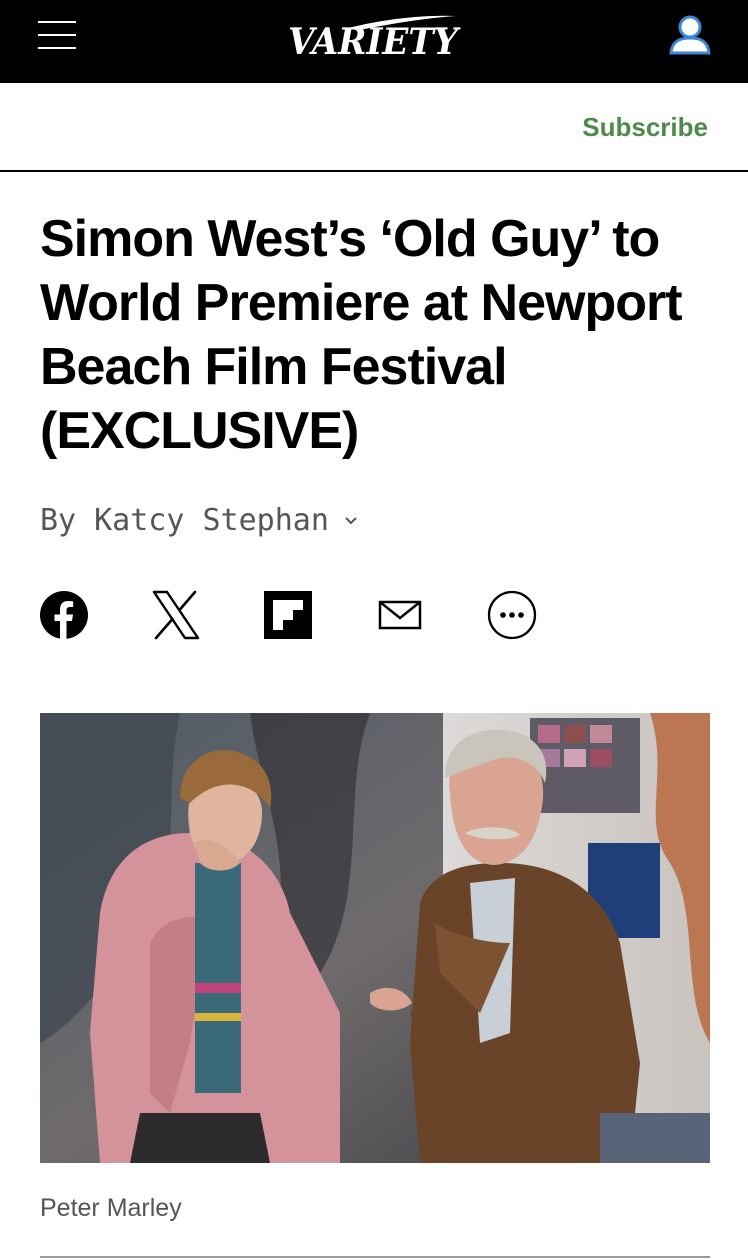  I want to click on divider, so click(375, 1257).